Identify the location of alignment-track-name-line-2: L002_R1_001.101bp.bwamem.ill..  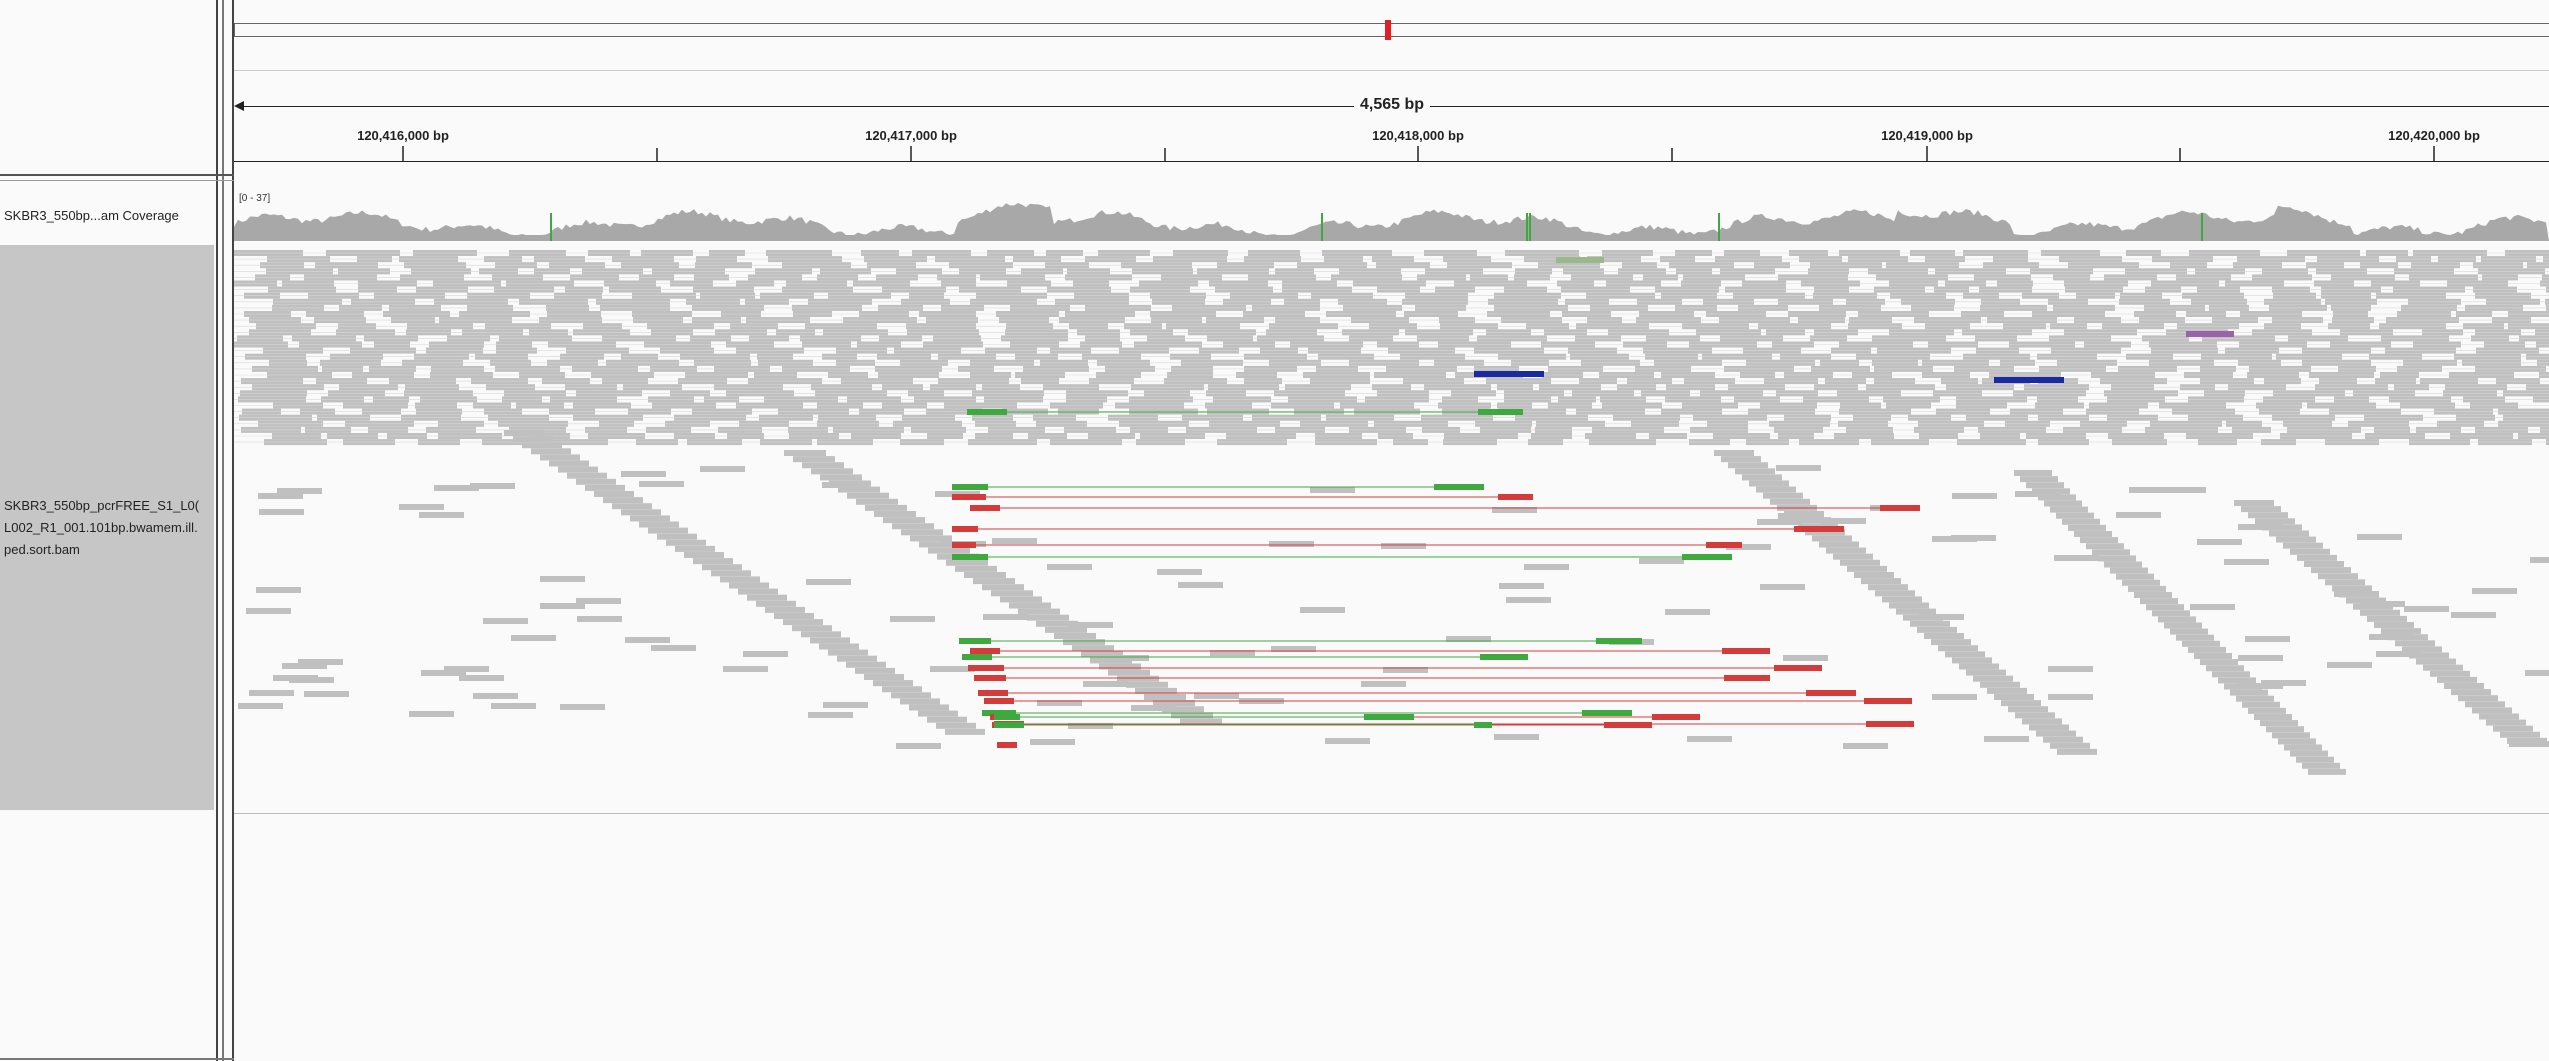
(101, 527).